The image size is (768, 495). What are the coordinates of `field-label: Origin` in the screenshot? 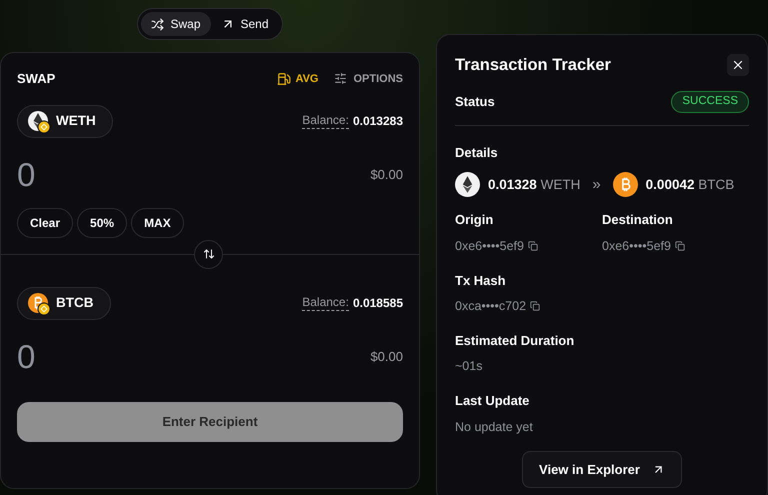 It's located at (474, 220).